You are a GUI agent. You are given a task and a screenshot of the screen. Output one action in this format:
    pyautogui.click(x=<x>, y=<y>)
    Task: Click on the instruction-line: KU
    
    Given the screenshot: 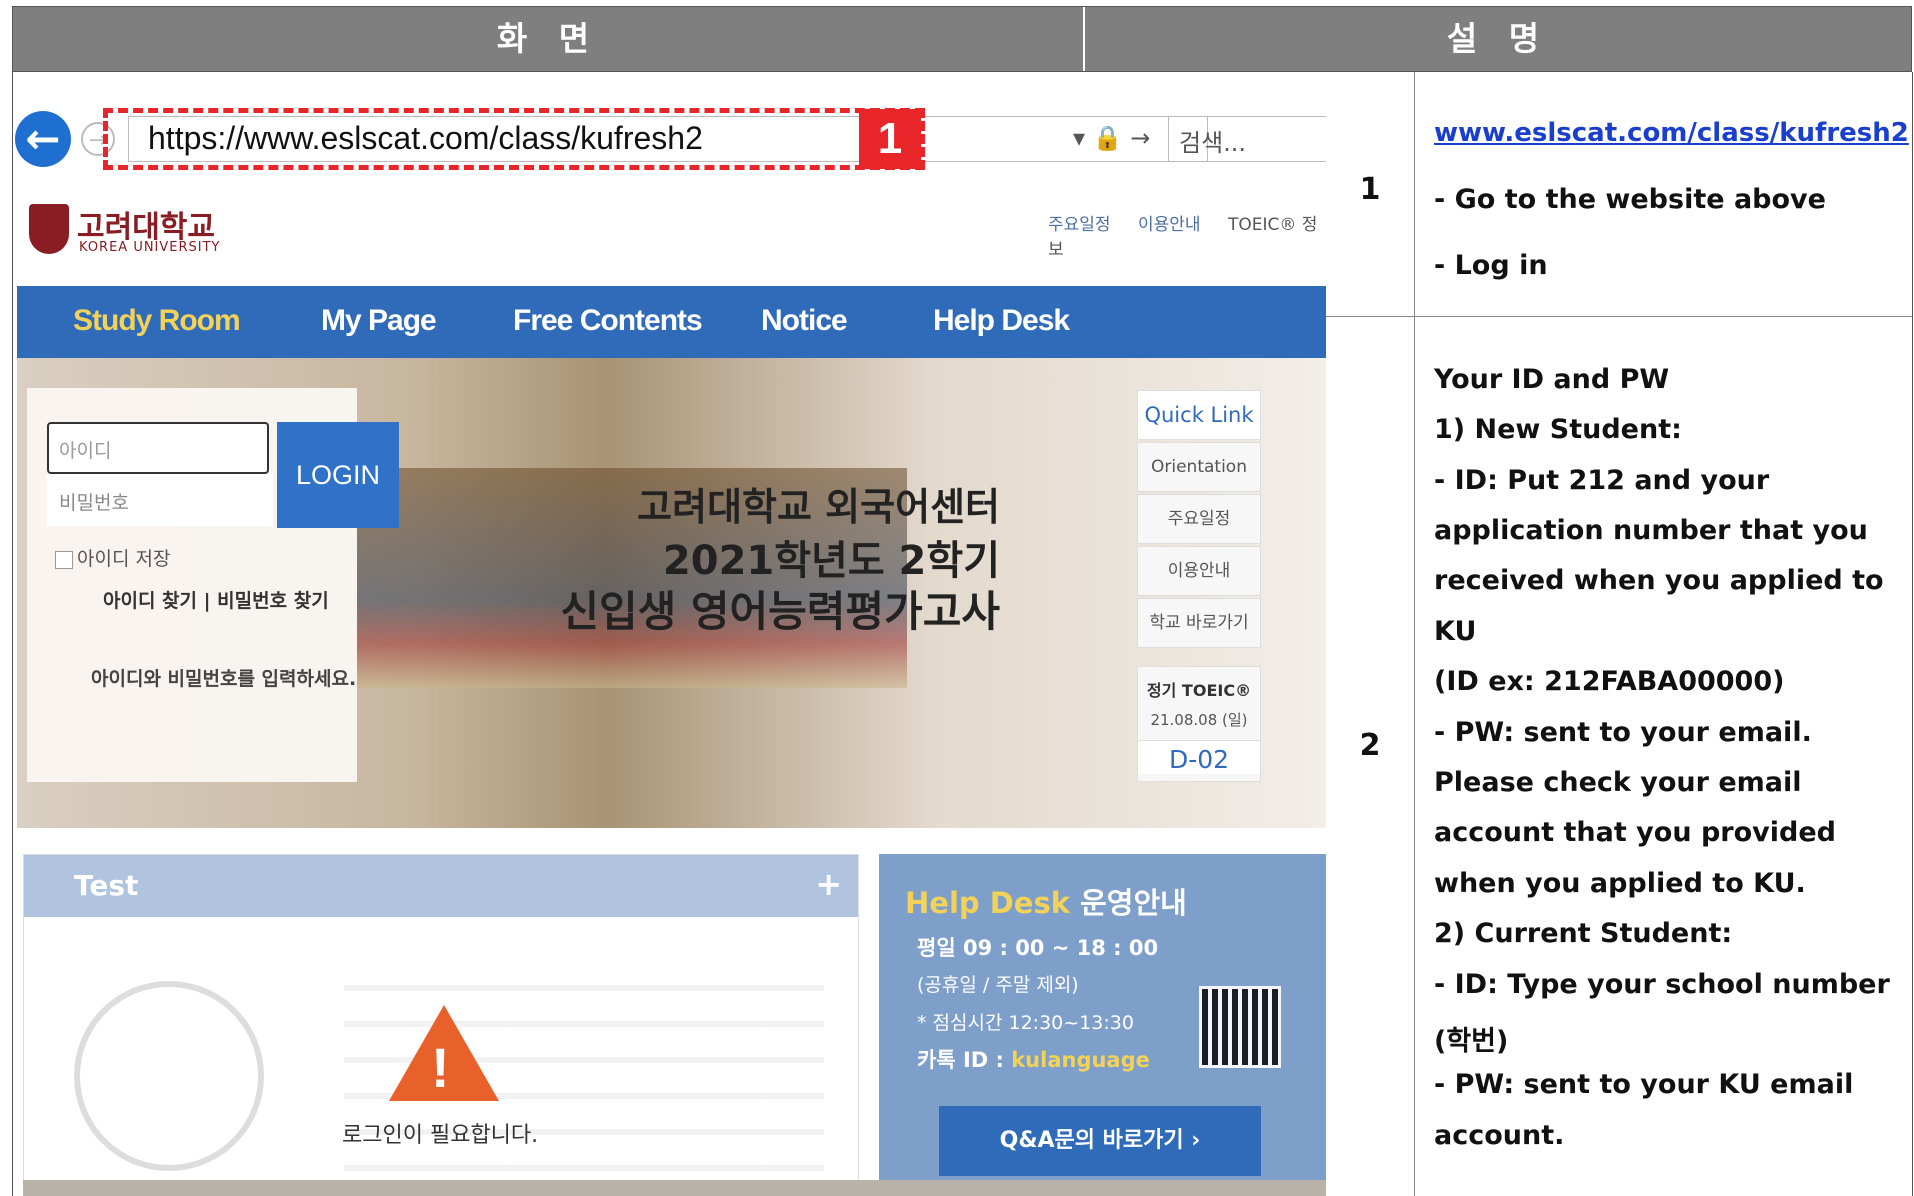 What is the action you would take?
    pyautogui.click(x=1455, y=631)
    